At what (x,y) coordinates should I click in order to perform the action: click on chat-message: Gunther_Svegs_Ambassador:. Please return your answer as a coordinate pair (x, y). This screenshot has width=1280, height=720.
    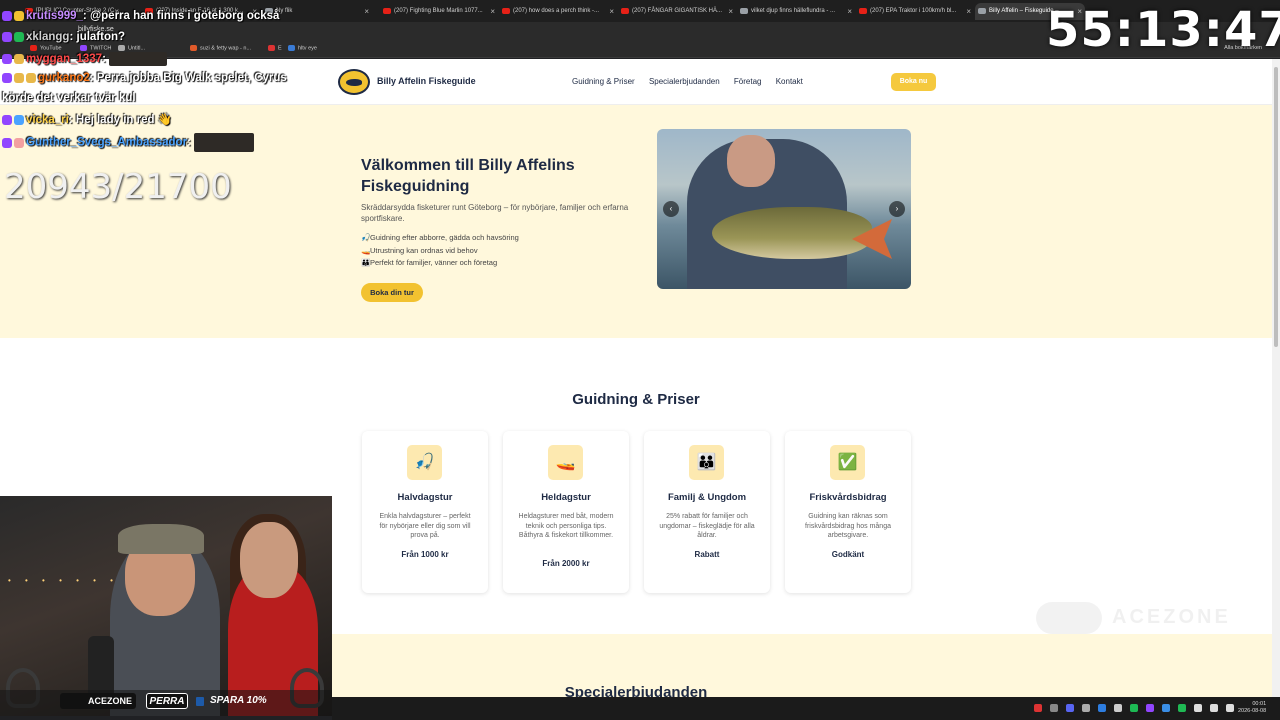
    Looking at the image, I should click on (128, 142).